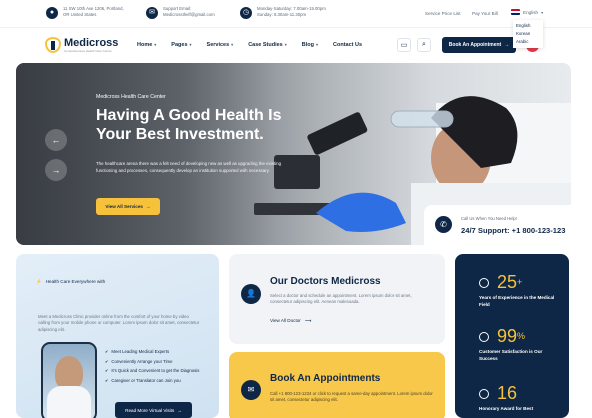 This screenshot has width=592, height=418. I want to click on logo-mark-icon, so click(53, 45).